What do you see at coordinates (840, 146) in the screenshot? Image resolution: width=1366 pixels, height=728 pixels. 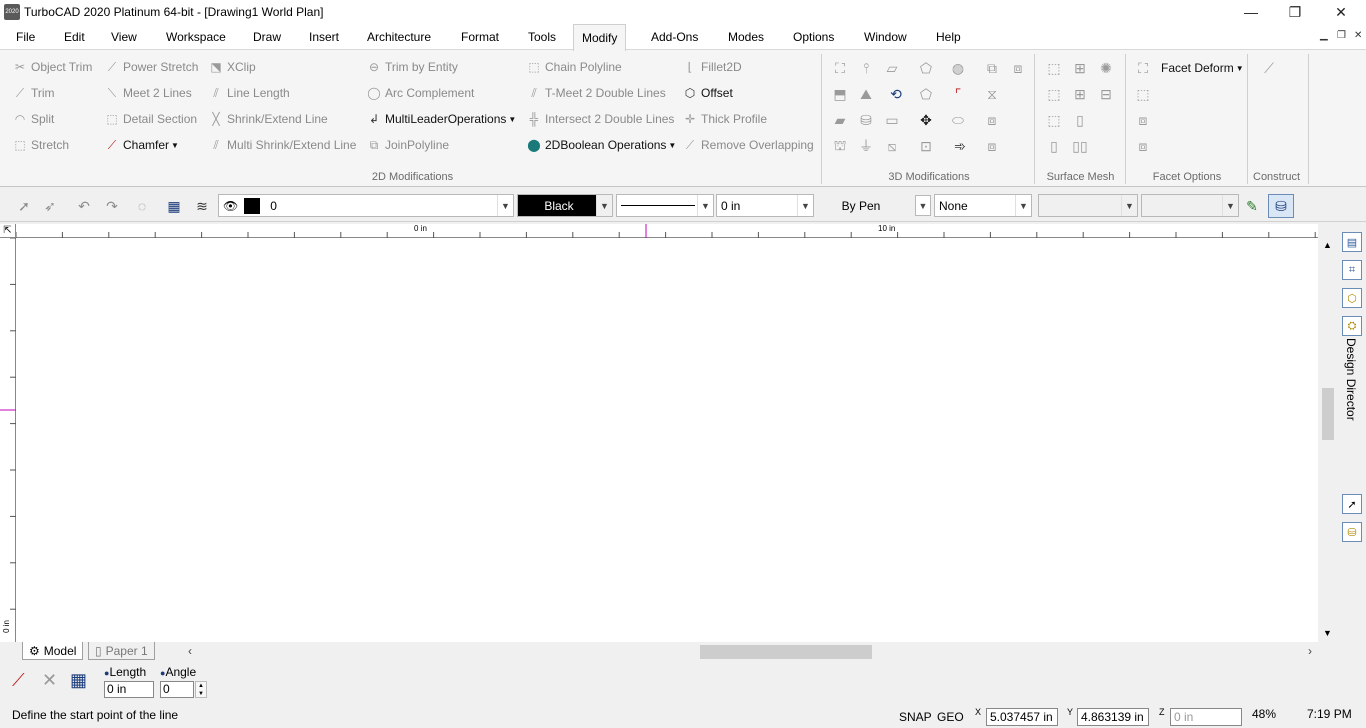 I see `3d-tool-icon: ⛫` at bounding box center [840, 146].